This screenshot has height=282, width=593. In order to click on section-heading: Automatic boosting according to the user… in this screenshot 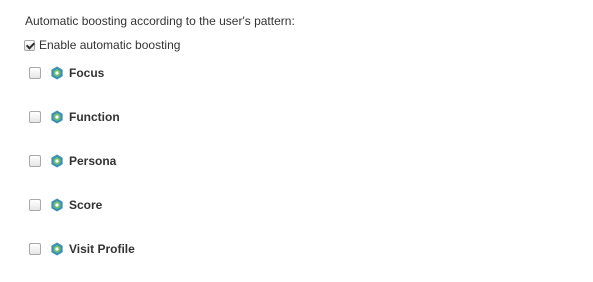, I will do `click(160, 21)`.